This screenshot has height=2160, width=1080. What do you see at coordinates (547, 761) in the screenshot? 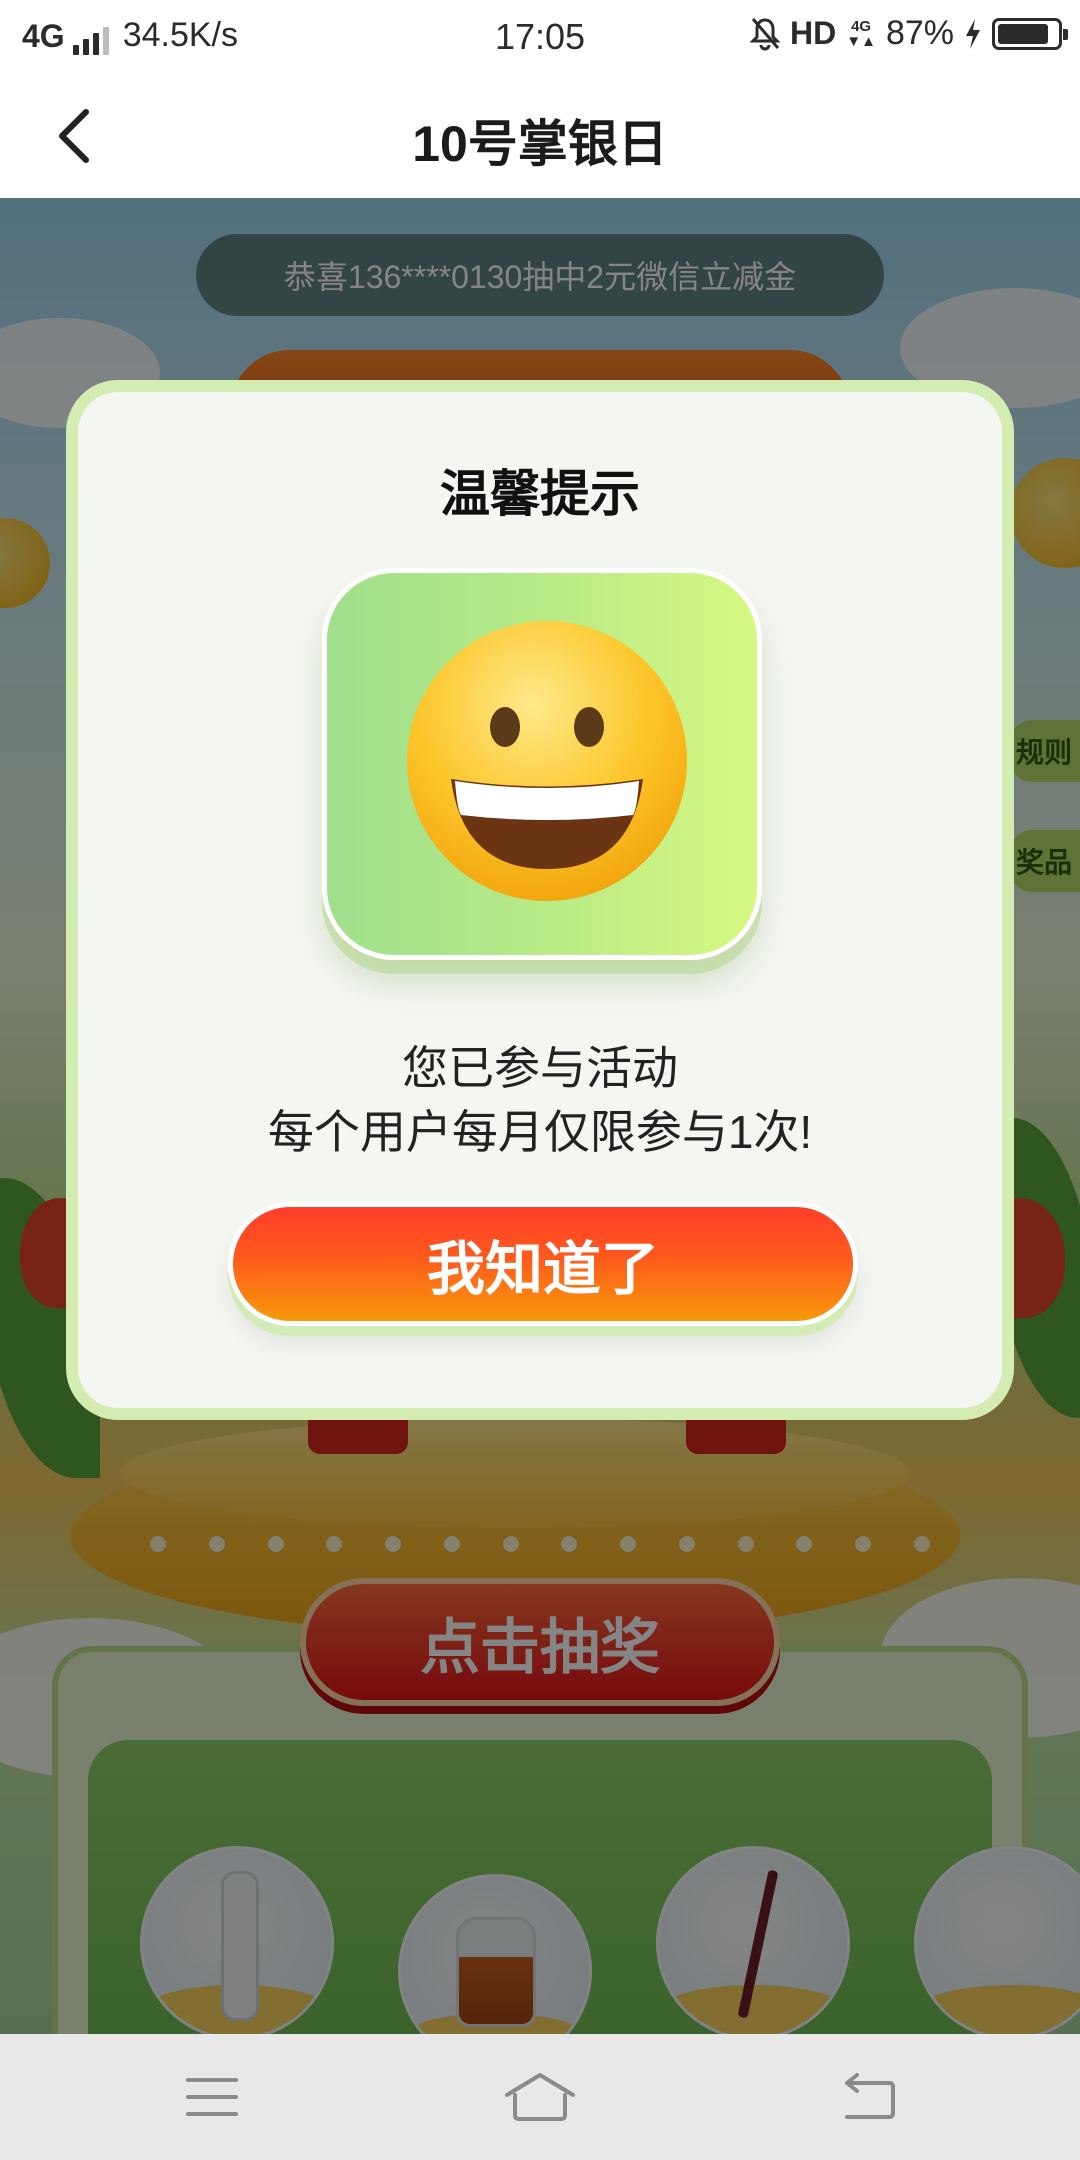
I see `grinning-face-icon` at bounding box center [547, 761].